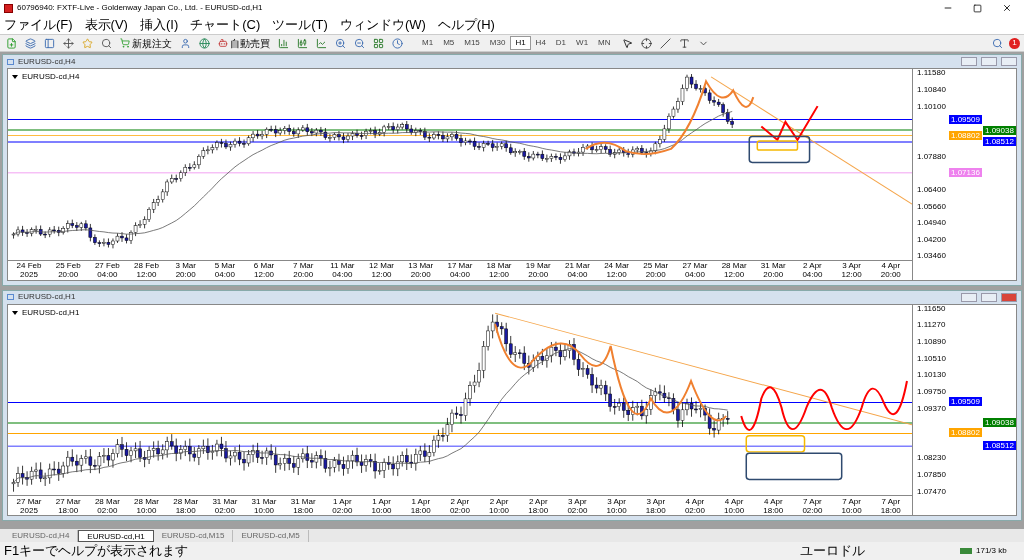 The height and width of the screenshot is (560, 1024). Describe the element at coordinates (931, 106) in the screenshot. I see `price-axis-label: 1.10100` at that location.